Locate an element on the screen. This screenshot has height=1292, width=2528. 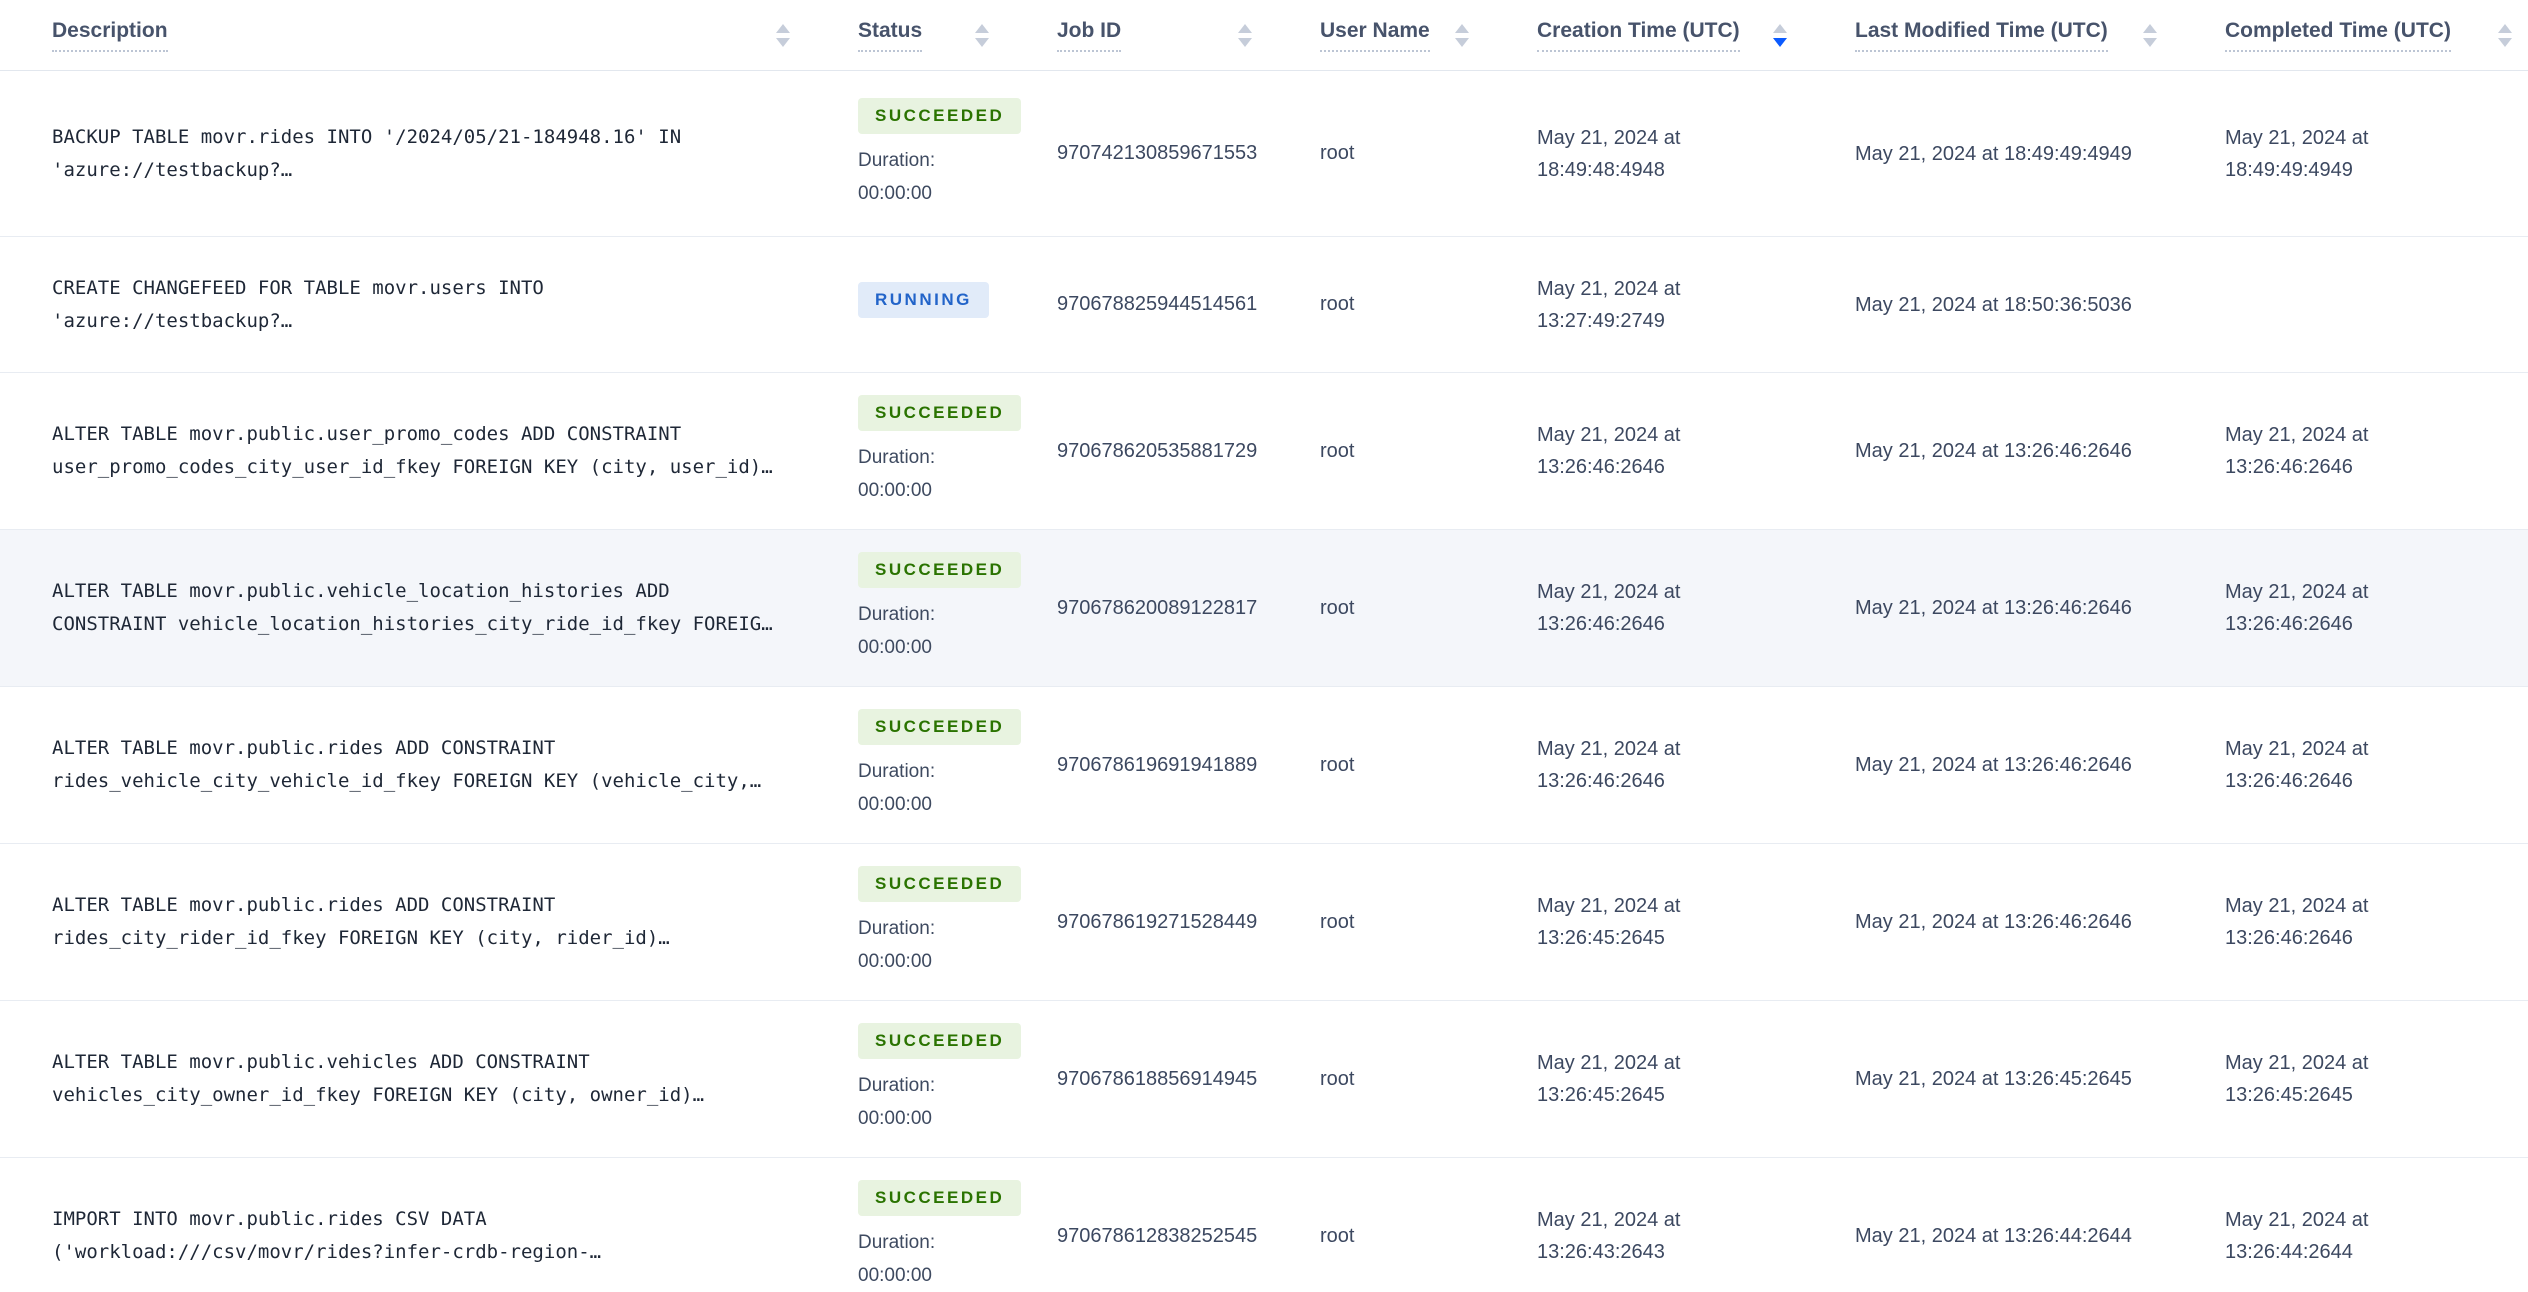
job-id: 970678618856914945 is located at coordinates (1157, 1078).